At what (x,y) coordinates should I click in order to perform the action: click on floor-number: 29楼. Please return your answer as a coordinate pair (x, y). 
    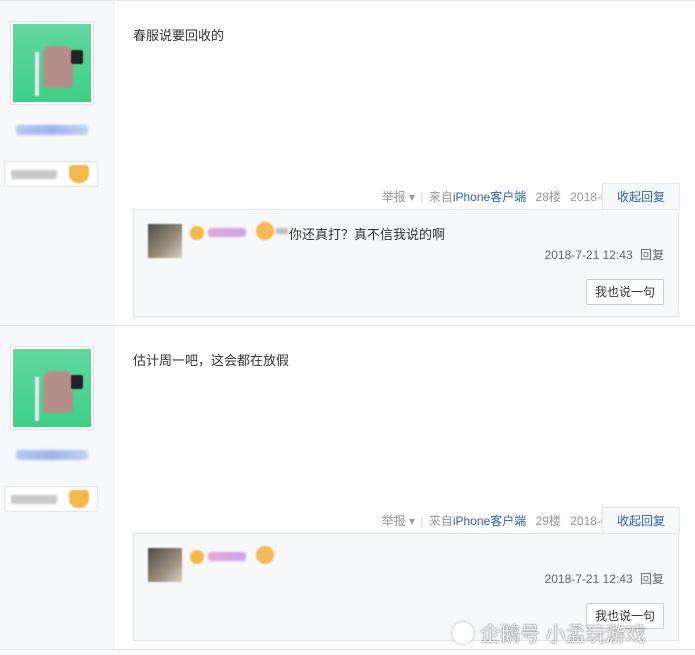
    Looking at the image, I should click on (548, 521).